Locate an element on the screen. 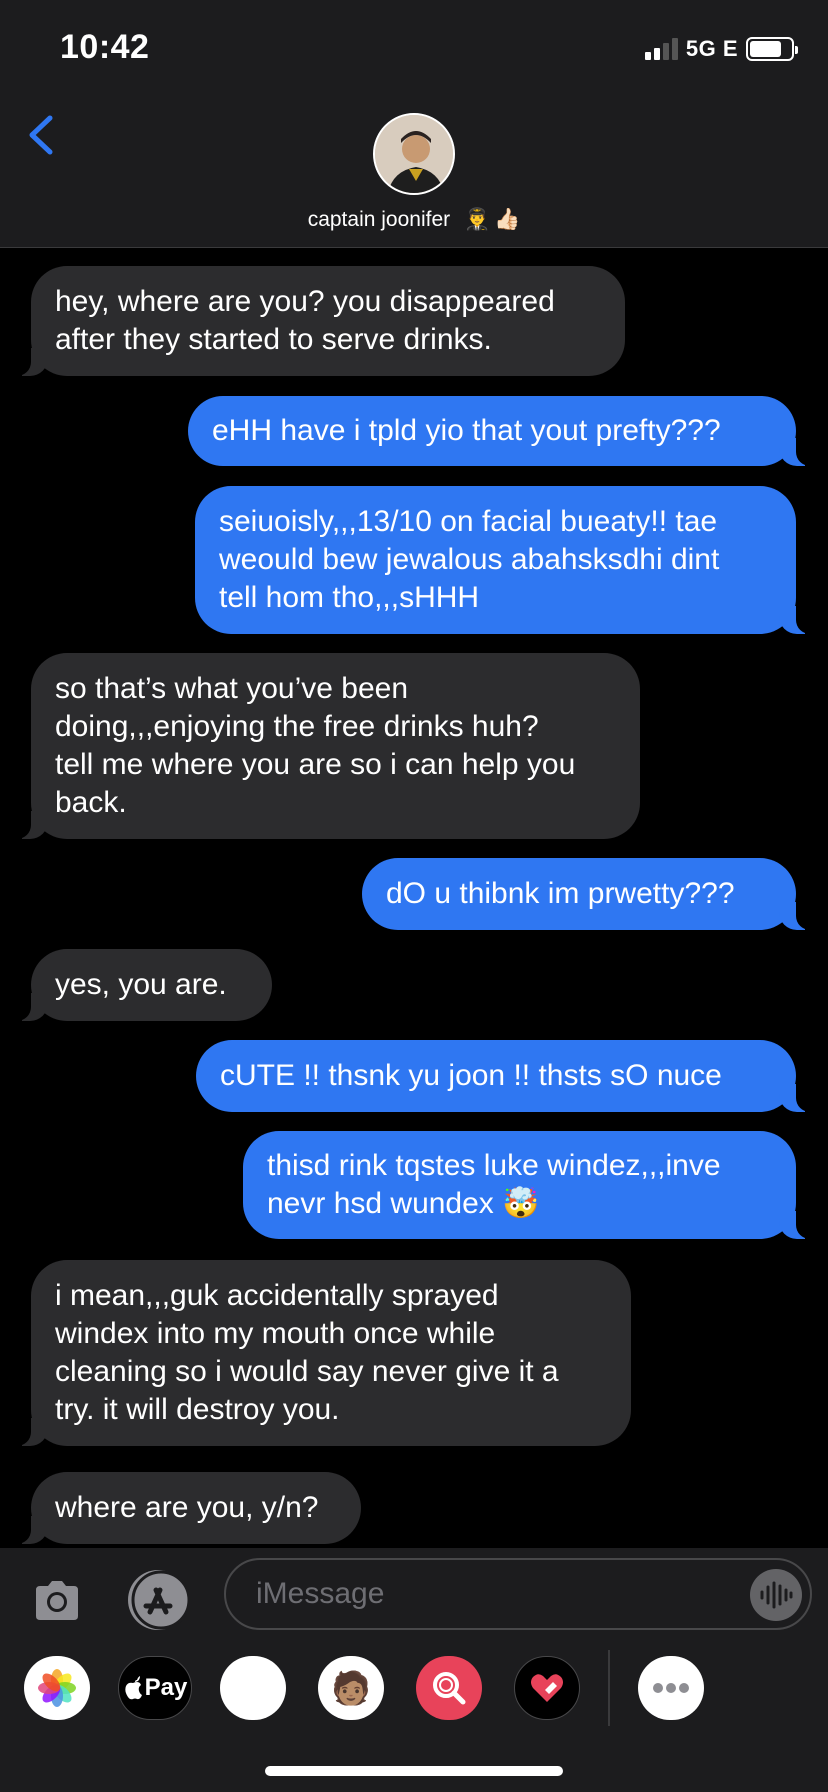 The width and height of the screenshot is (828, 1792). memoji-stickers-button: 🧑🏽 is located at coordinates (351, 1688).